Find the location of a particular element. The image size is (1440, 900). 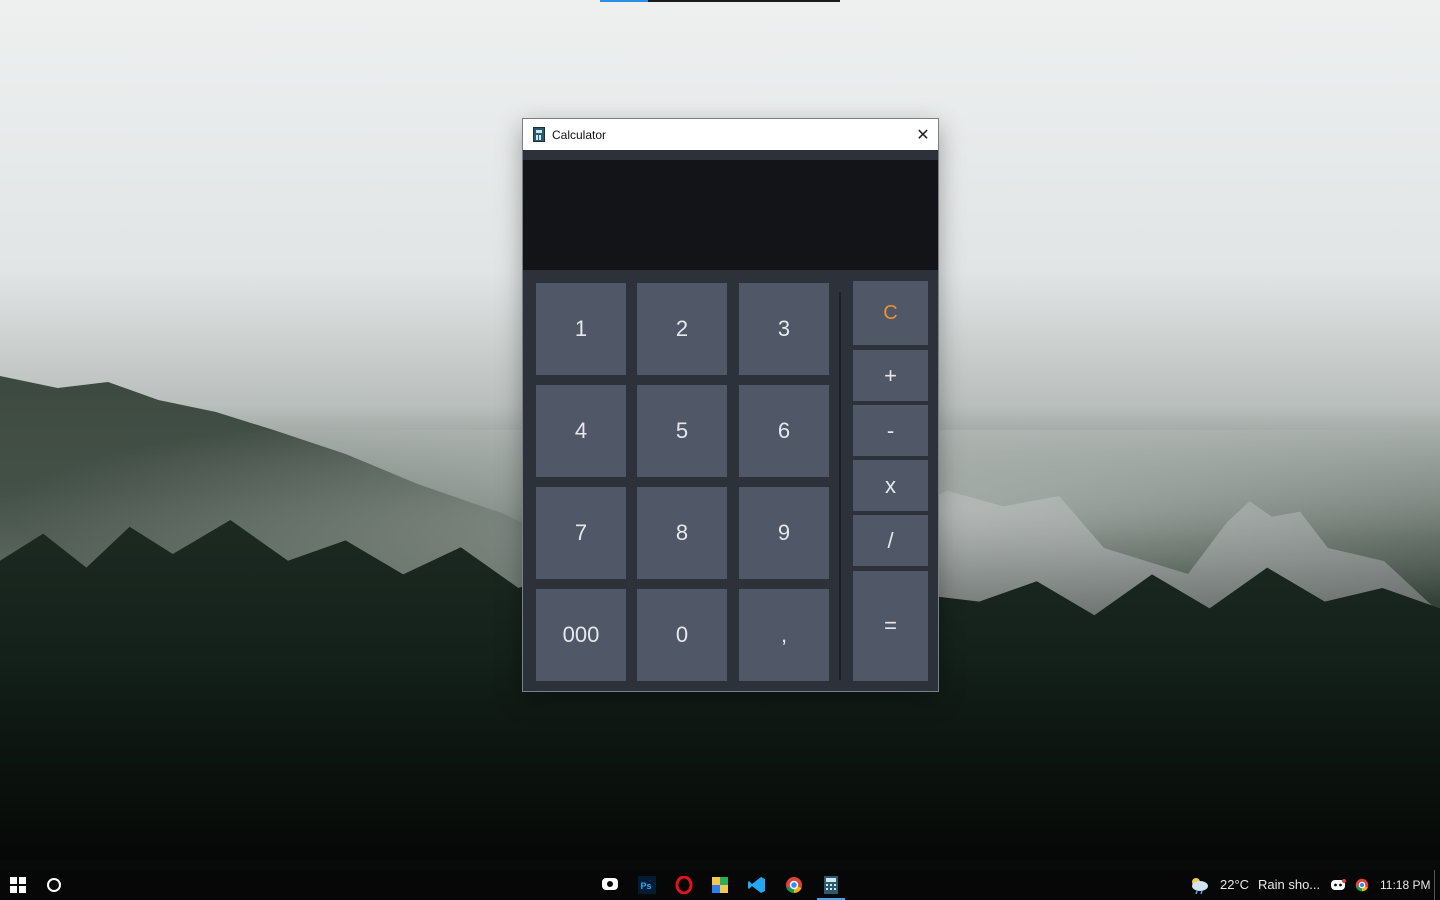

search-button is located at coordinates (54, 885).